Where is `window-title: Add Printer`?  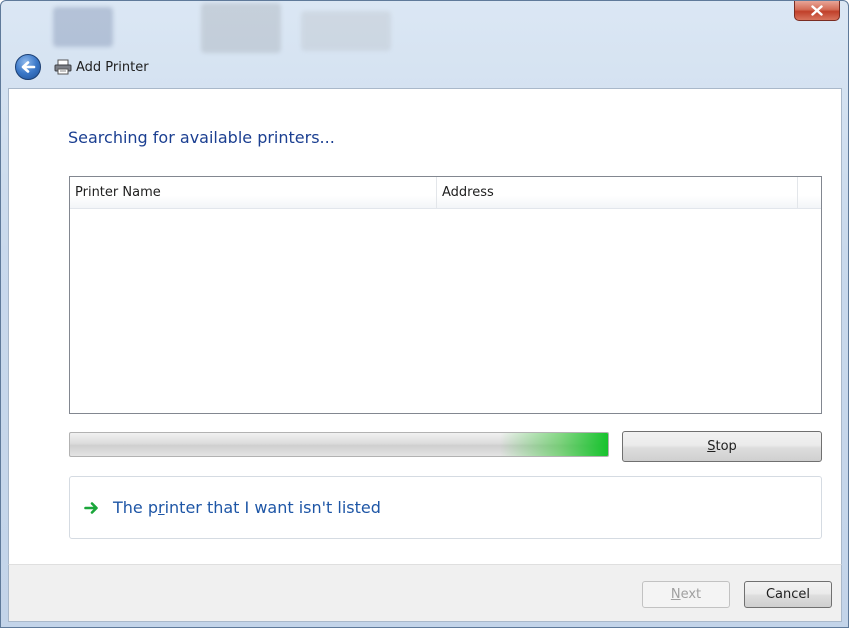
window-title: Add Printer is located at coordinates (112, 67).